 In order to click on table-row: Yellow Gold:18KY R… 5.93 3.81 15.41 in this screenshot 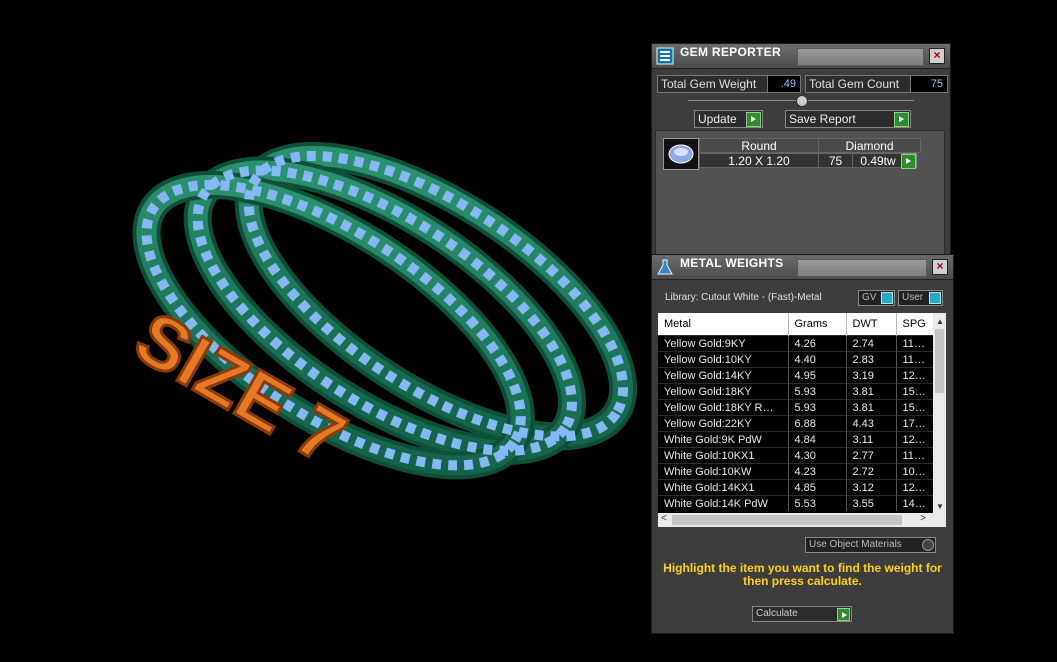, I will do `click(796, 407)`.